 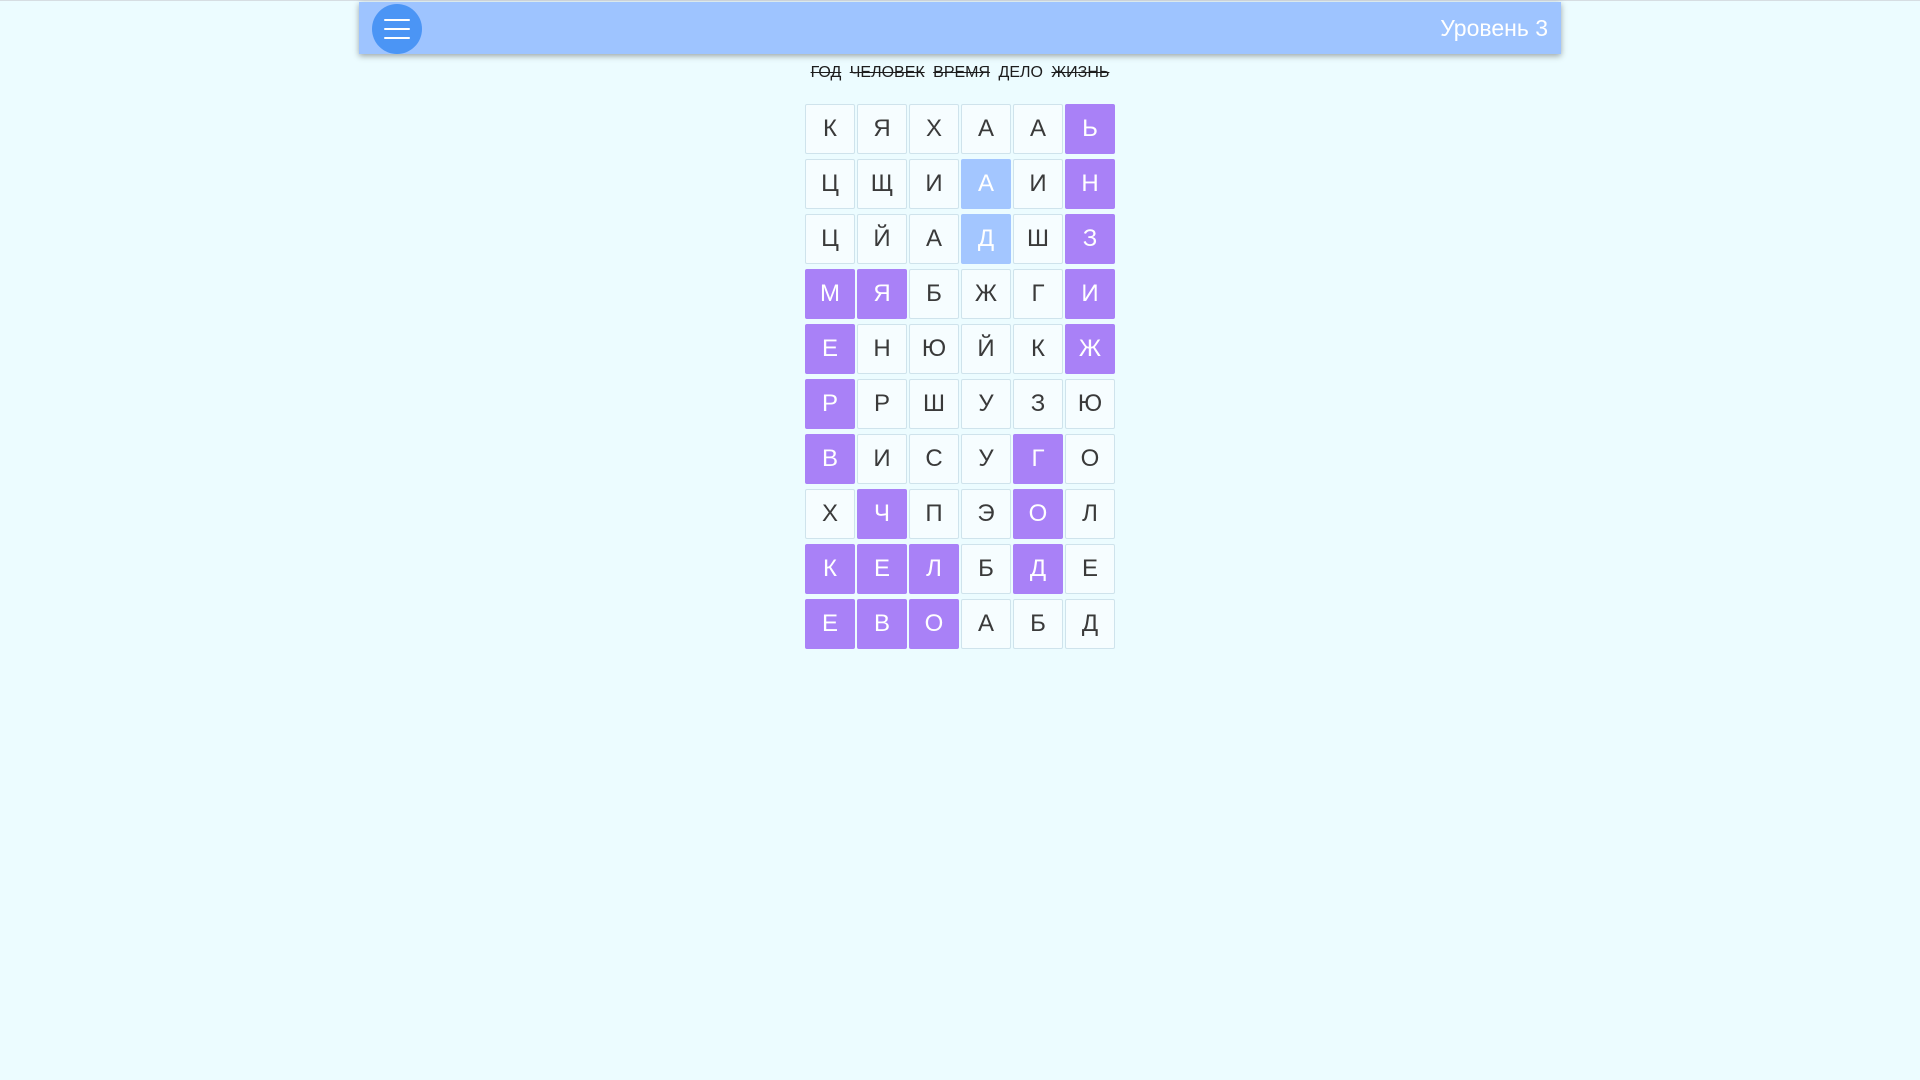 What do you see at coordinates (1020, 72) in the screenshot?
I see `word-item: ДЕЛО` at bounding box center [1020, 72].